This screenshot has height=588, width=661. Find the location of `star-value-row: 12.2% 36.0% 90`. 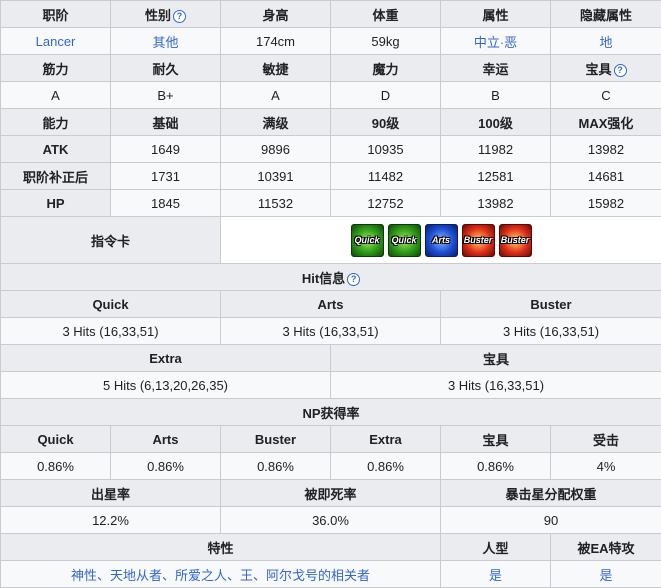

star-value-row: 12.2% 36.0% 90 is located at coordinates (331, 520).